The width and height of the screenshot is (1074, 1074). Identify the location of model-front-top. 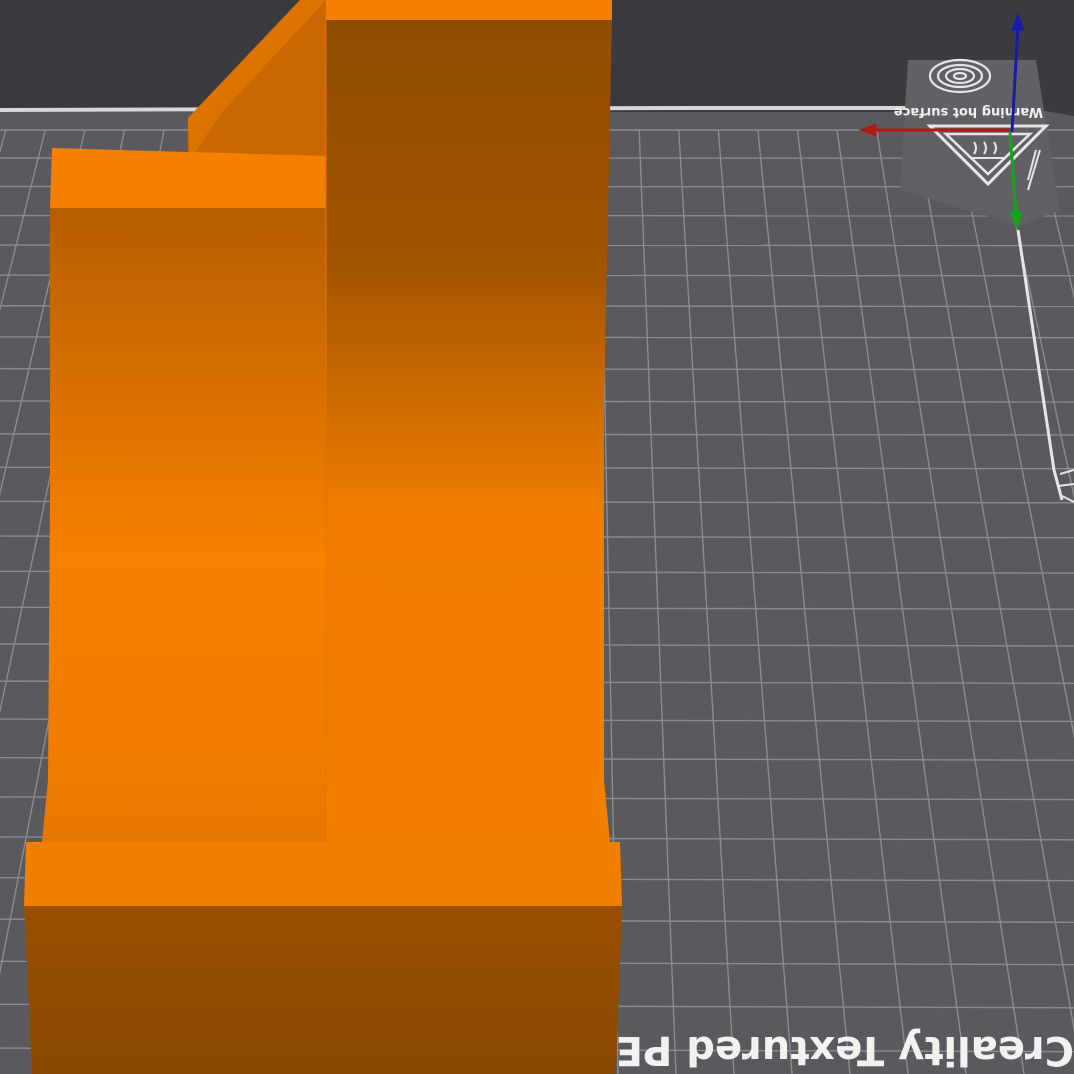
(188, 178).